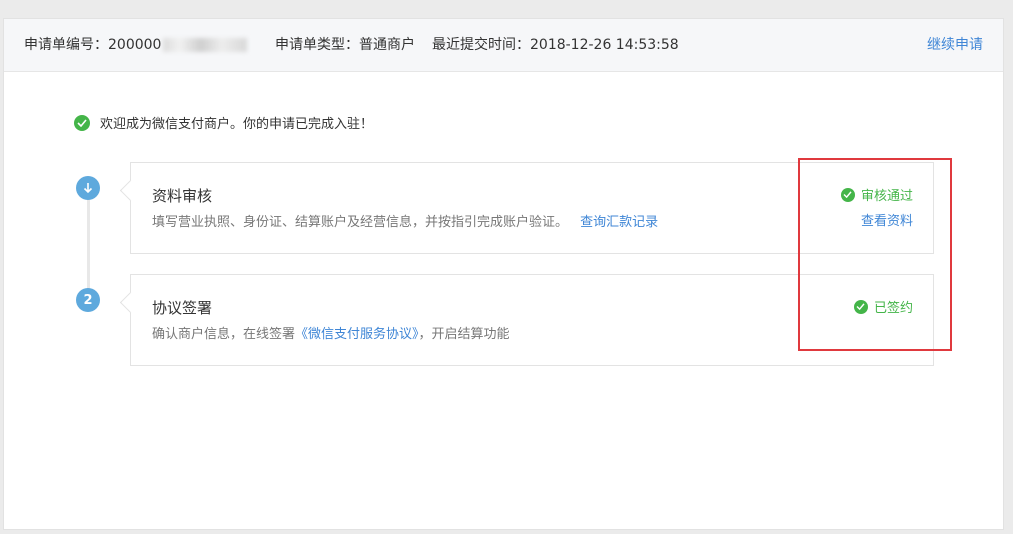 Image resolution: width=1013 pixels, height=534 pixels. Describe the element at coordinates (405, 222) in the screenshot. I see `step-description: 填写营业执照、身份证、结算账户及经营信息，并按指引完成账户验证。 查询汇款记录` at that location.